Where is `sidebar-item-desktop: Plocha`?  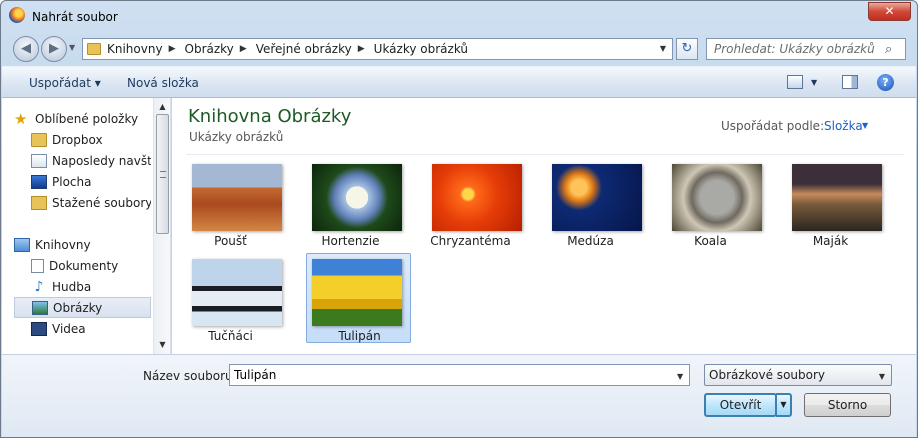 sidebar-item-desktop: Plocha is located at coordinates (82, 181).